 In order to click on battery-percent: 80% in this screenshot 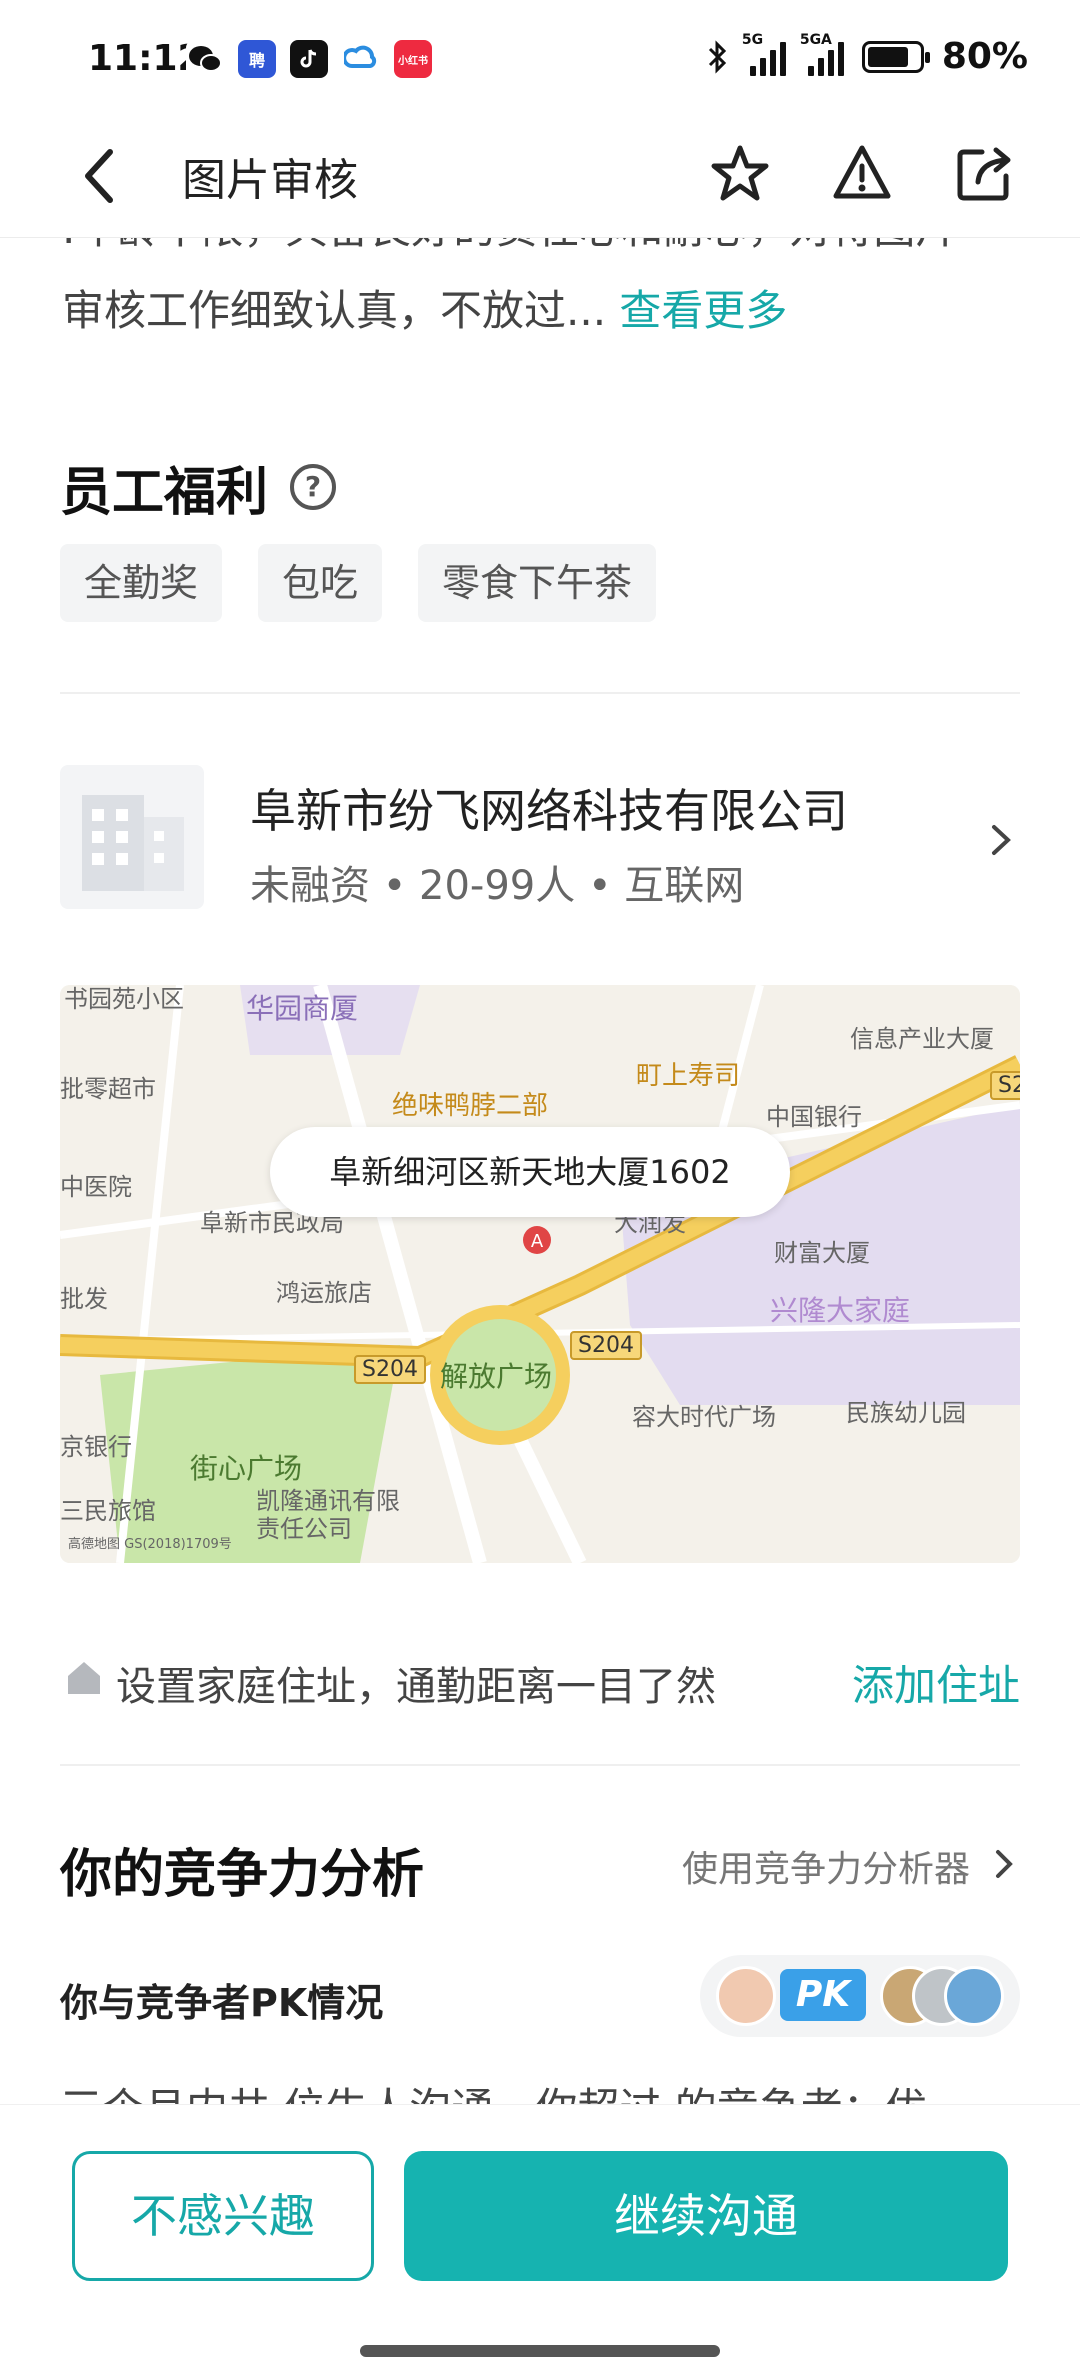, I will do `click(984, 56)`.